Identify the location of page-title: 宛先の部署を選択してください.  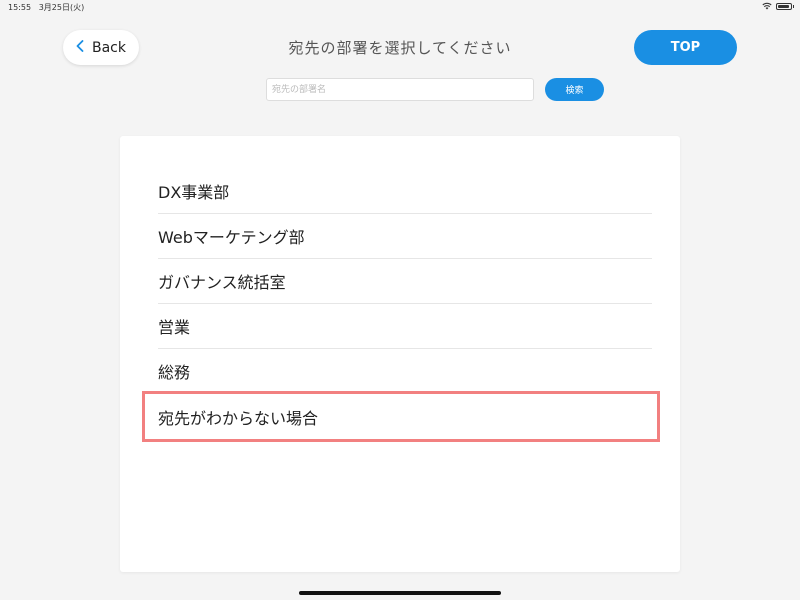
(400, 48).